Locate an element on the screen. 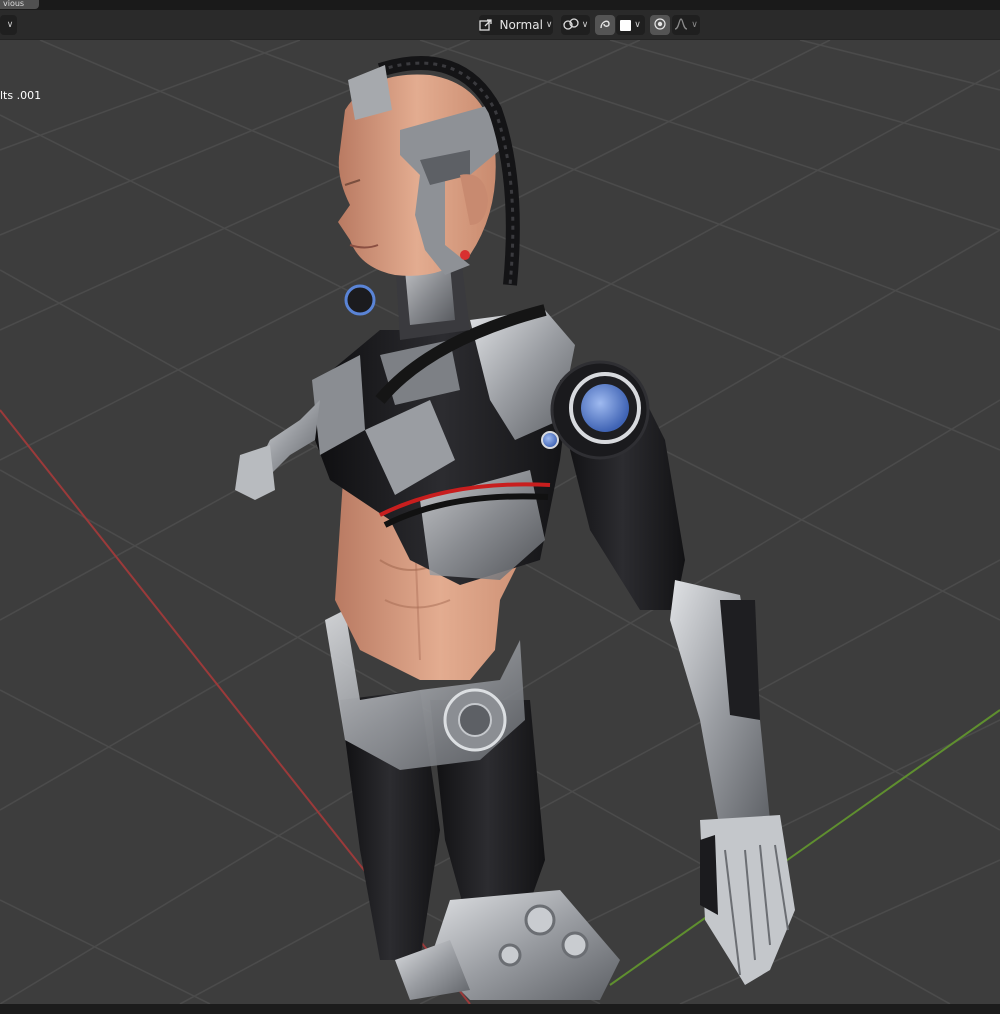 The height and width of the screenshot is (1014, 1000). falloff-dropdown: ∨ is located at coordinates (686, 25).